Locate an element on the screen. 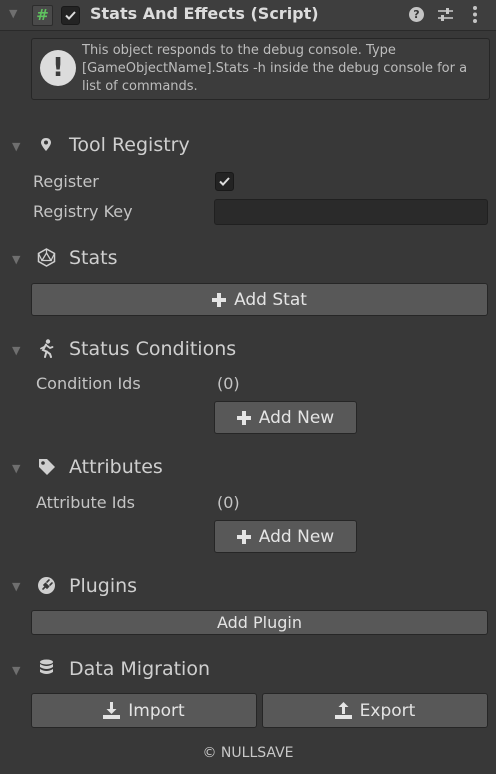 This screenshot has height=774, width=496. help-icon: ? is located at coordinates (416, 14).